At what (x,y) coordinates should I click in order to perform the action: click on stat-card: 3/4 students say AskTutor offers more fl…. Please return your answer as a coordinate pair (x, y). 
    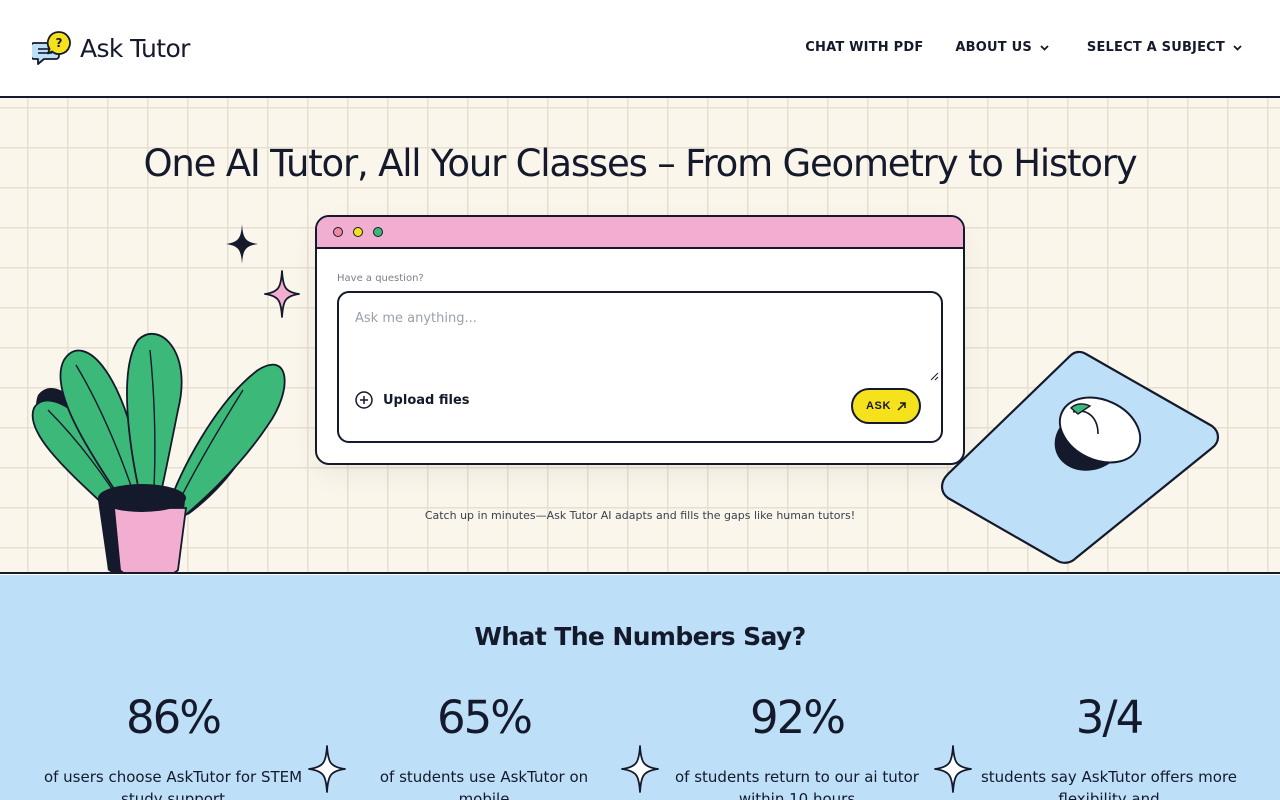
    Looking at the image, I should click on (1109, 747).